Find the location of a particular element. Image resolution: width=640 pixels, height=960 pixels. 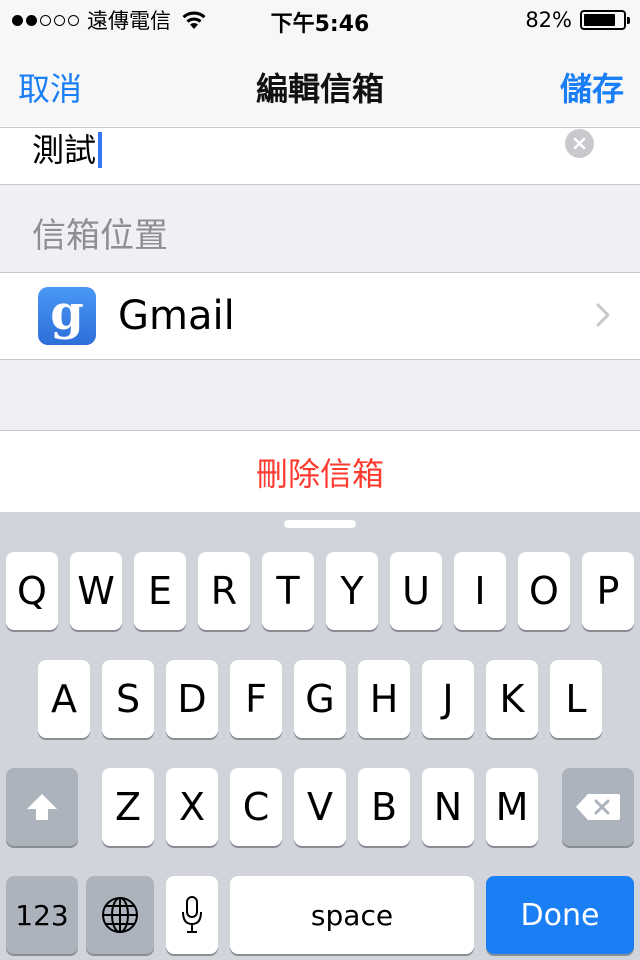

google-g-icon: g is located at coordinates (67, 316).